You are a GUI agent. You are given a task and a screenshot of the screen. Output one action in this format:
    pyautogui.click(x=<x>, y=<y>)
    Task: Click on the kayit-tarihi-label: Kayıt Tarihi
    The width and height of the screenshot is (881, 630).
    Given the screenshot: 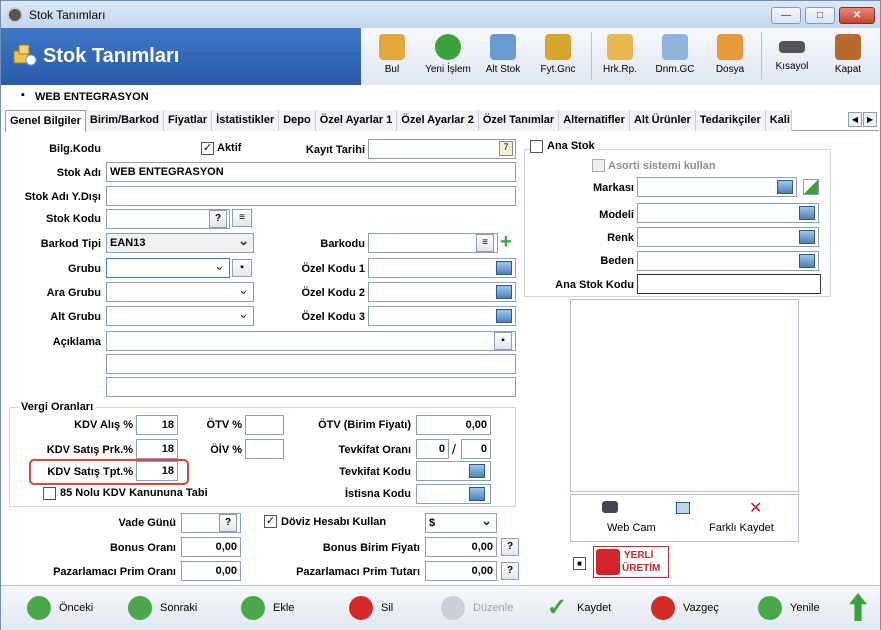 What is the action you would take?
    pyautogui.click(x=335, y=150)
    